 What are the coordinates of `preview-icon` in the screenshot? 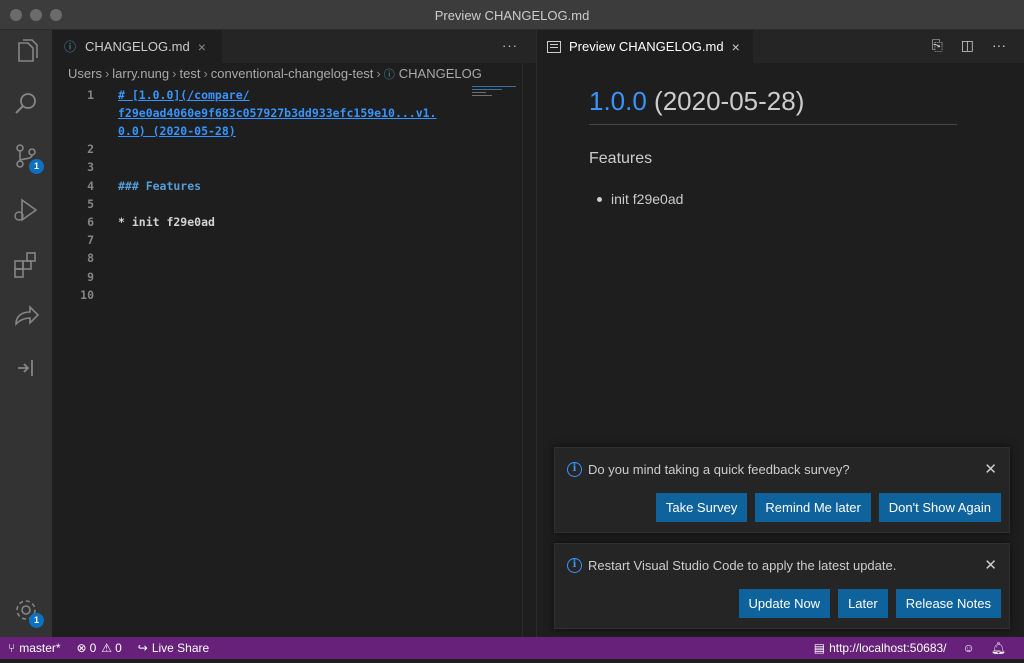 It's located at (554, 46).